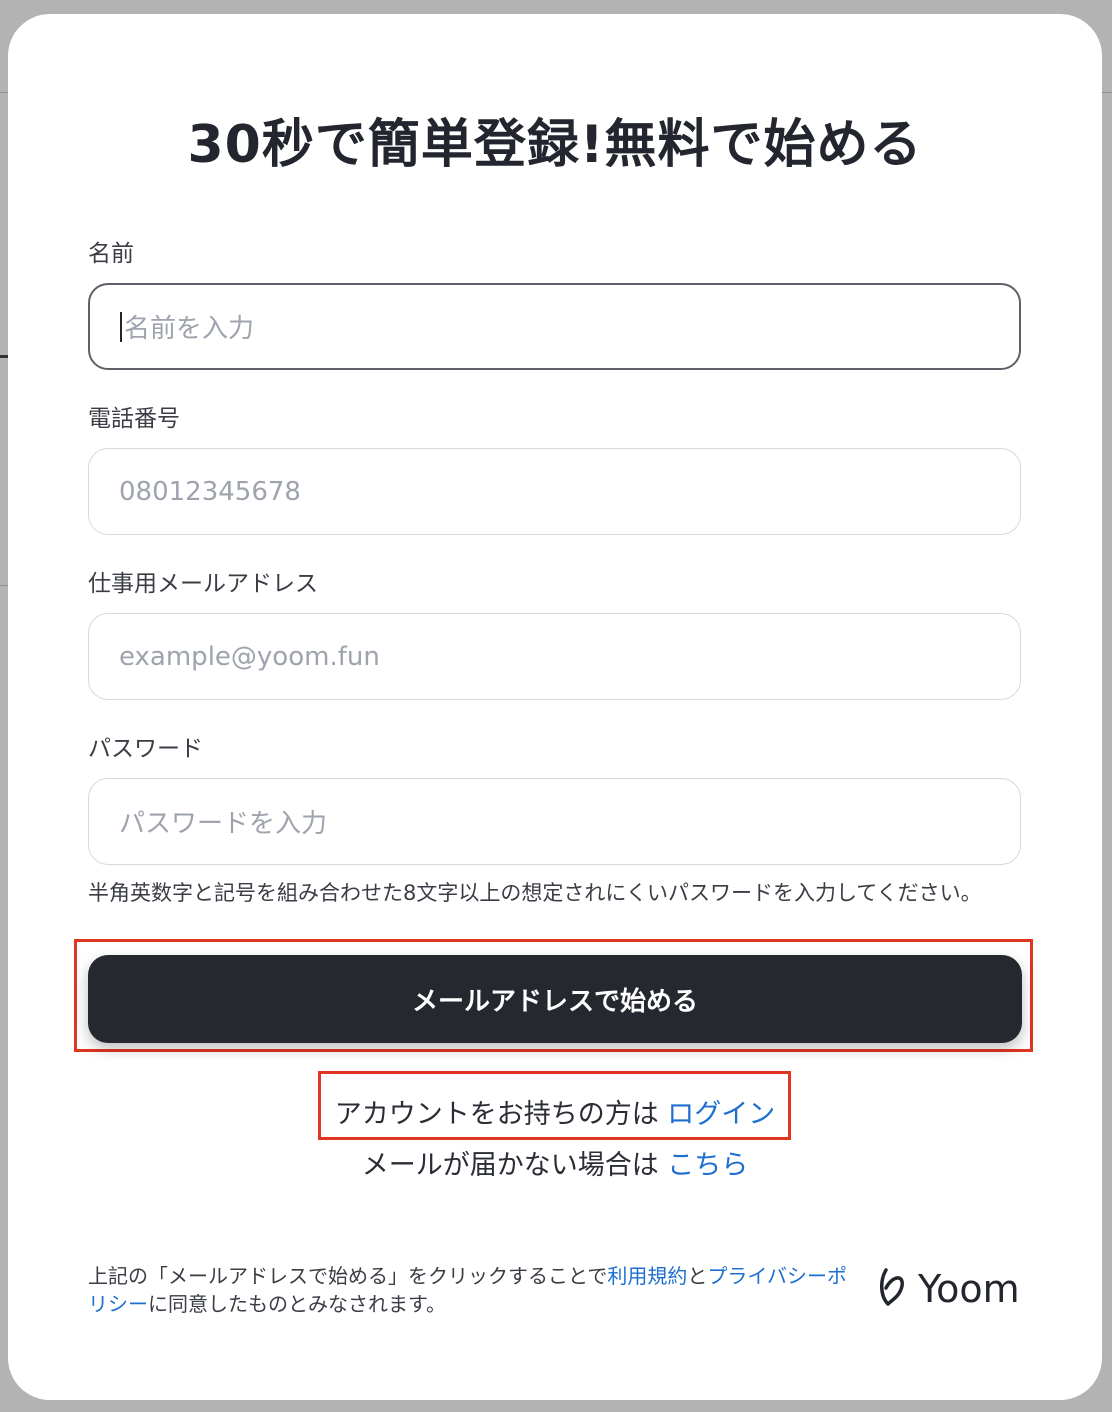  I want to click on name-label: 名前, so click(111, 254).